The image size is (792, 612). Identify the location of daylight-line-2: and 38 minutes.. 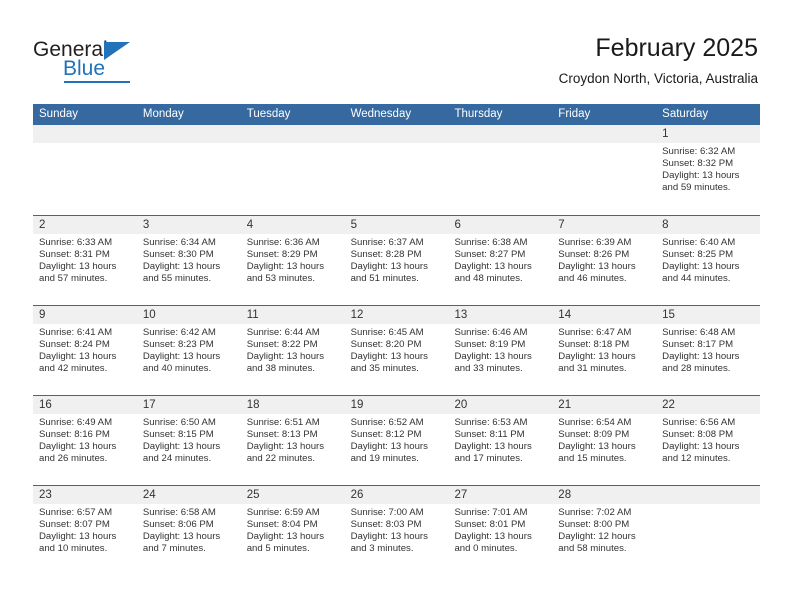
(280, 368).